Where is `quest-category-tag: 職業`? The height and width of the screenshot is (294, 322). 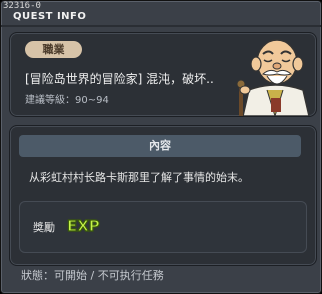
quest-category-tag: 職業 is located at coordinates (53, 49).